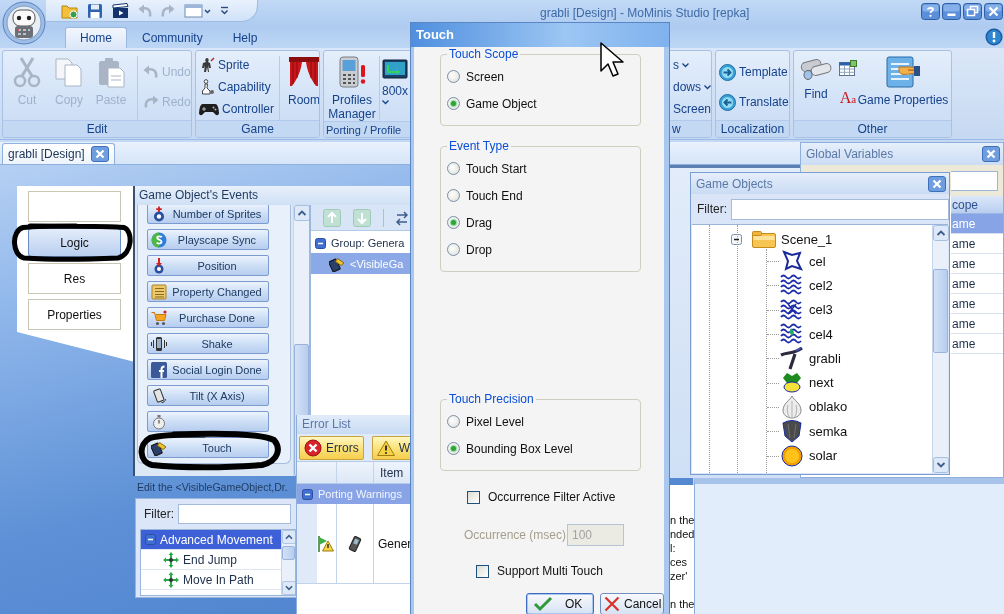  I want to click on event-button: Playscape Sync, so click(208, 239).